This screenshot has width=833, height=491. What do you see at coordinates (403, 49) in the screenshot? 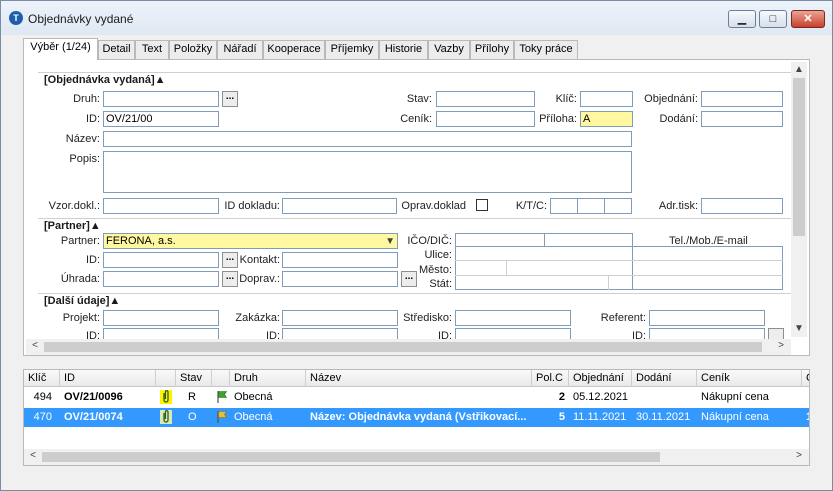
I see `tab-historie: Historie` at bounding box center [403, 49].